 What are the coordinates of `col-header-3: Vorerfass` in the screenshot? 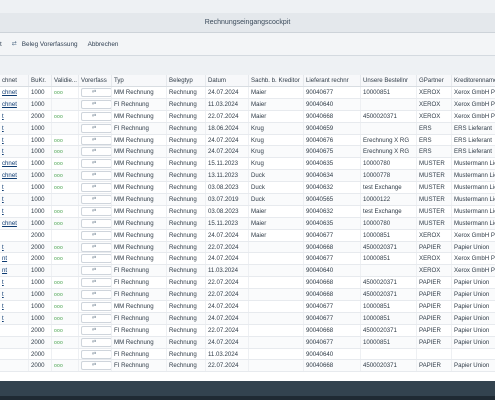 It's located at (95, 81).